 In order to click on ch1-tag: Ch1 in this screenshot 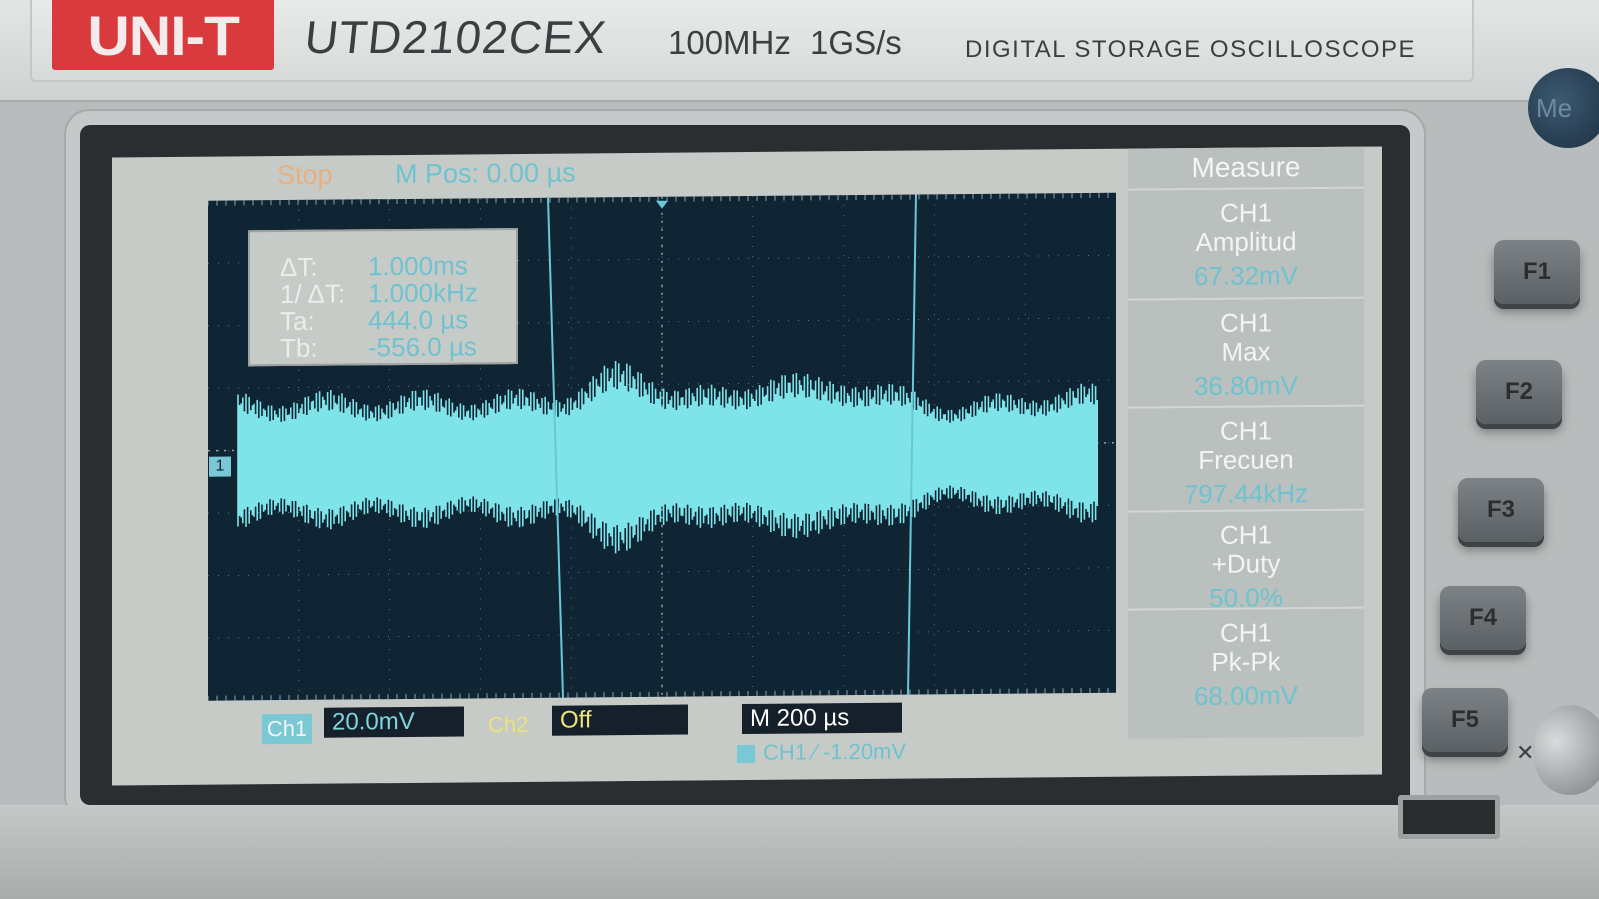, I will do `click(287, 729)`.